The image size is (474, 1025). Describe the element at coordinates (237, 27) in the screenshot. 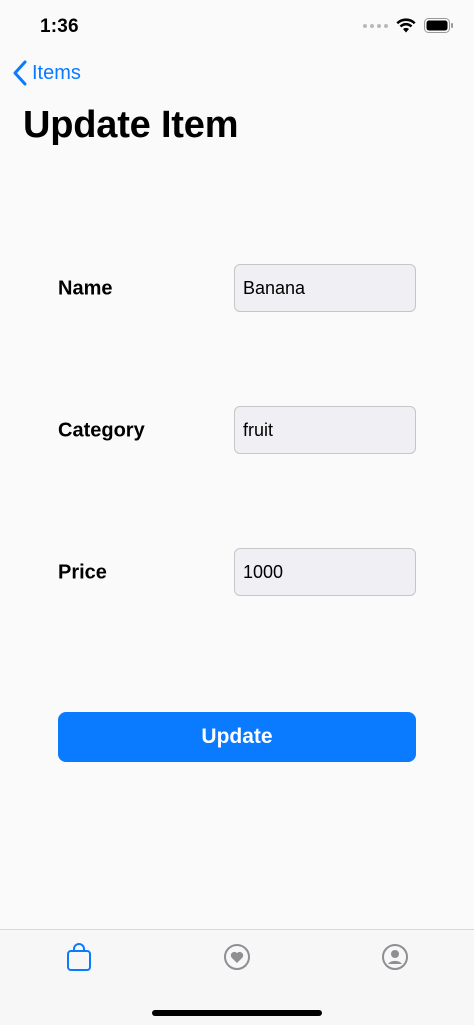

I see `status-bar: 1:36` at that location.